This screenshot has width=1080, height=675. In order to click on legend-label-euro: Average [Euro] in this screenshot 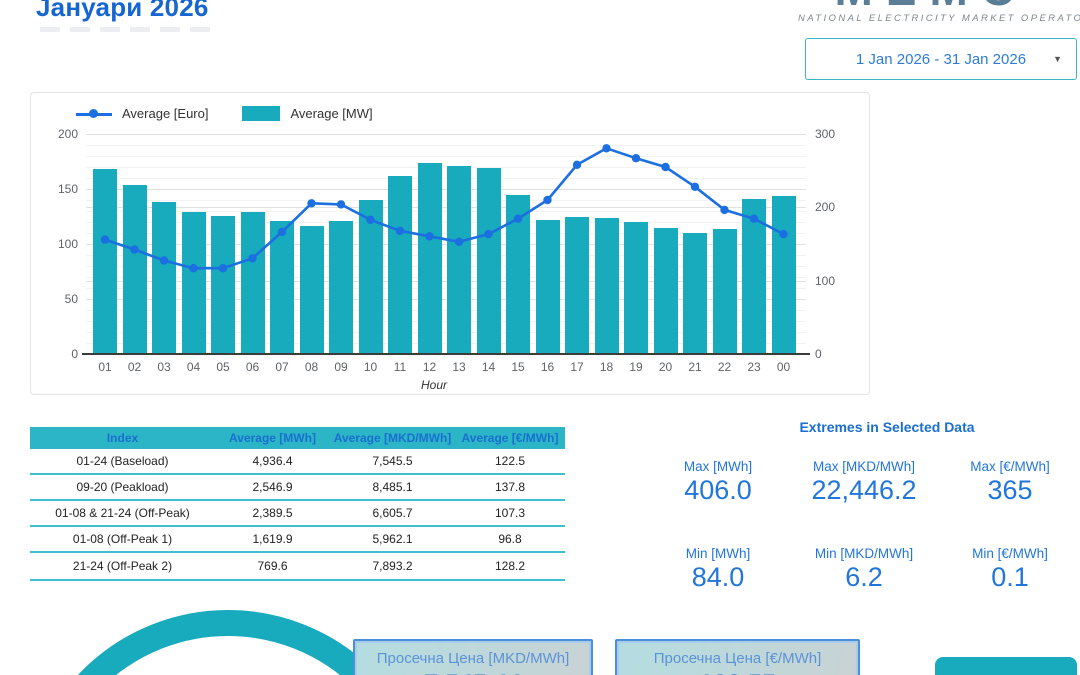, I will do `click(165, 113)`.